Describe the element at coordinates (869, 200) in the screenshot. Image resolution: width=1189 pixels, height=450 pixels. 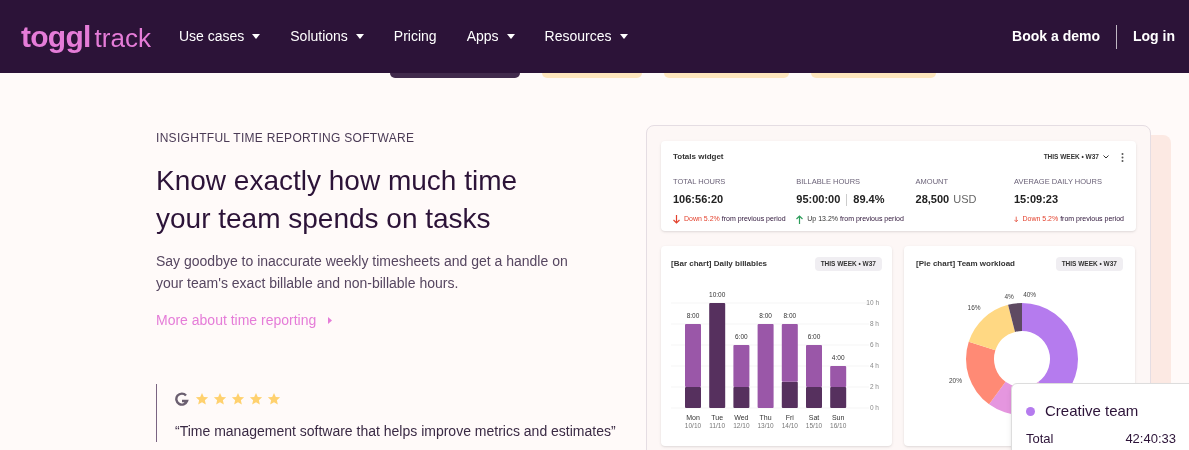
I see `metric-percent: 89.4%` at that location.